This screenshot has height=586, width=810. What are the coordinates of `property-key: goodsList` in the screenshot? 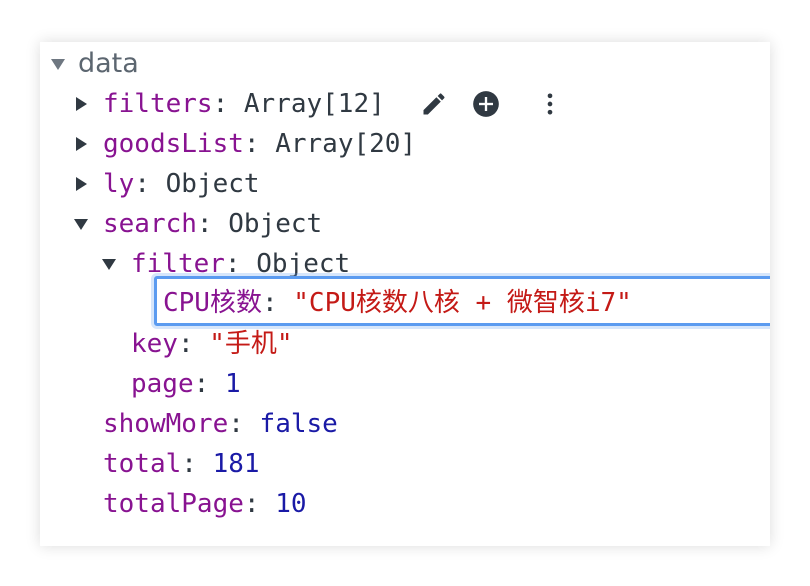 It's located at (173, 144).